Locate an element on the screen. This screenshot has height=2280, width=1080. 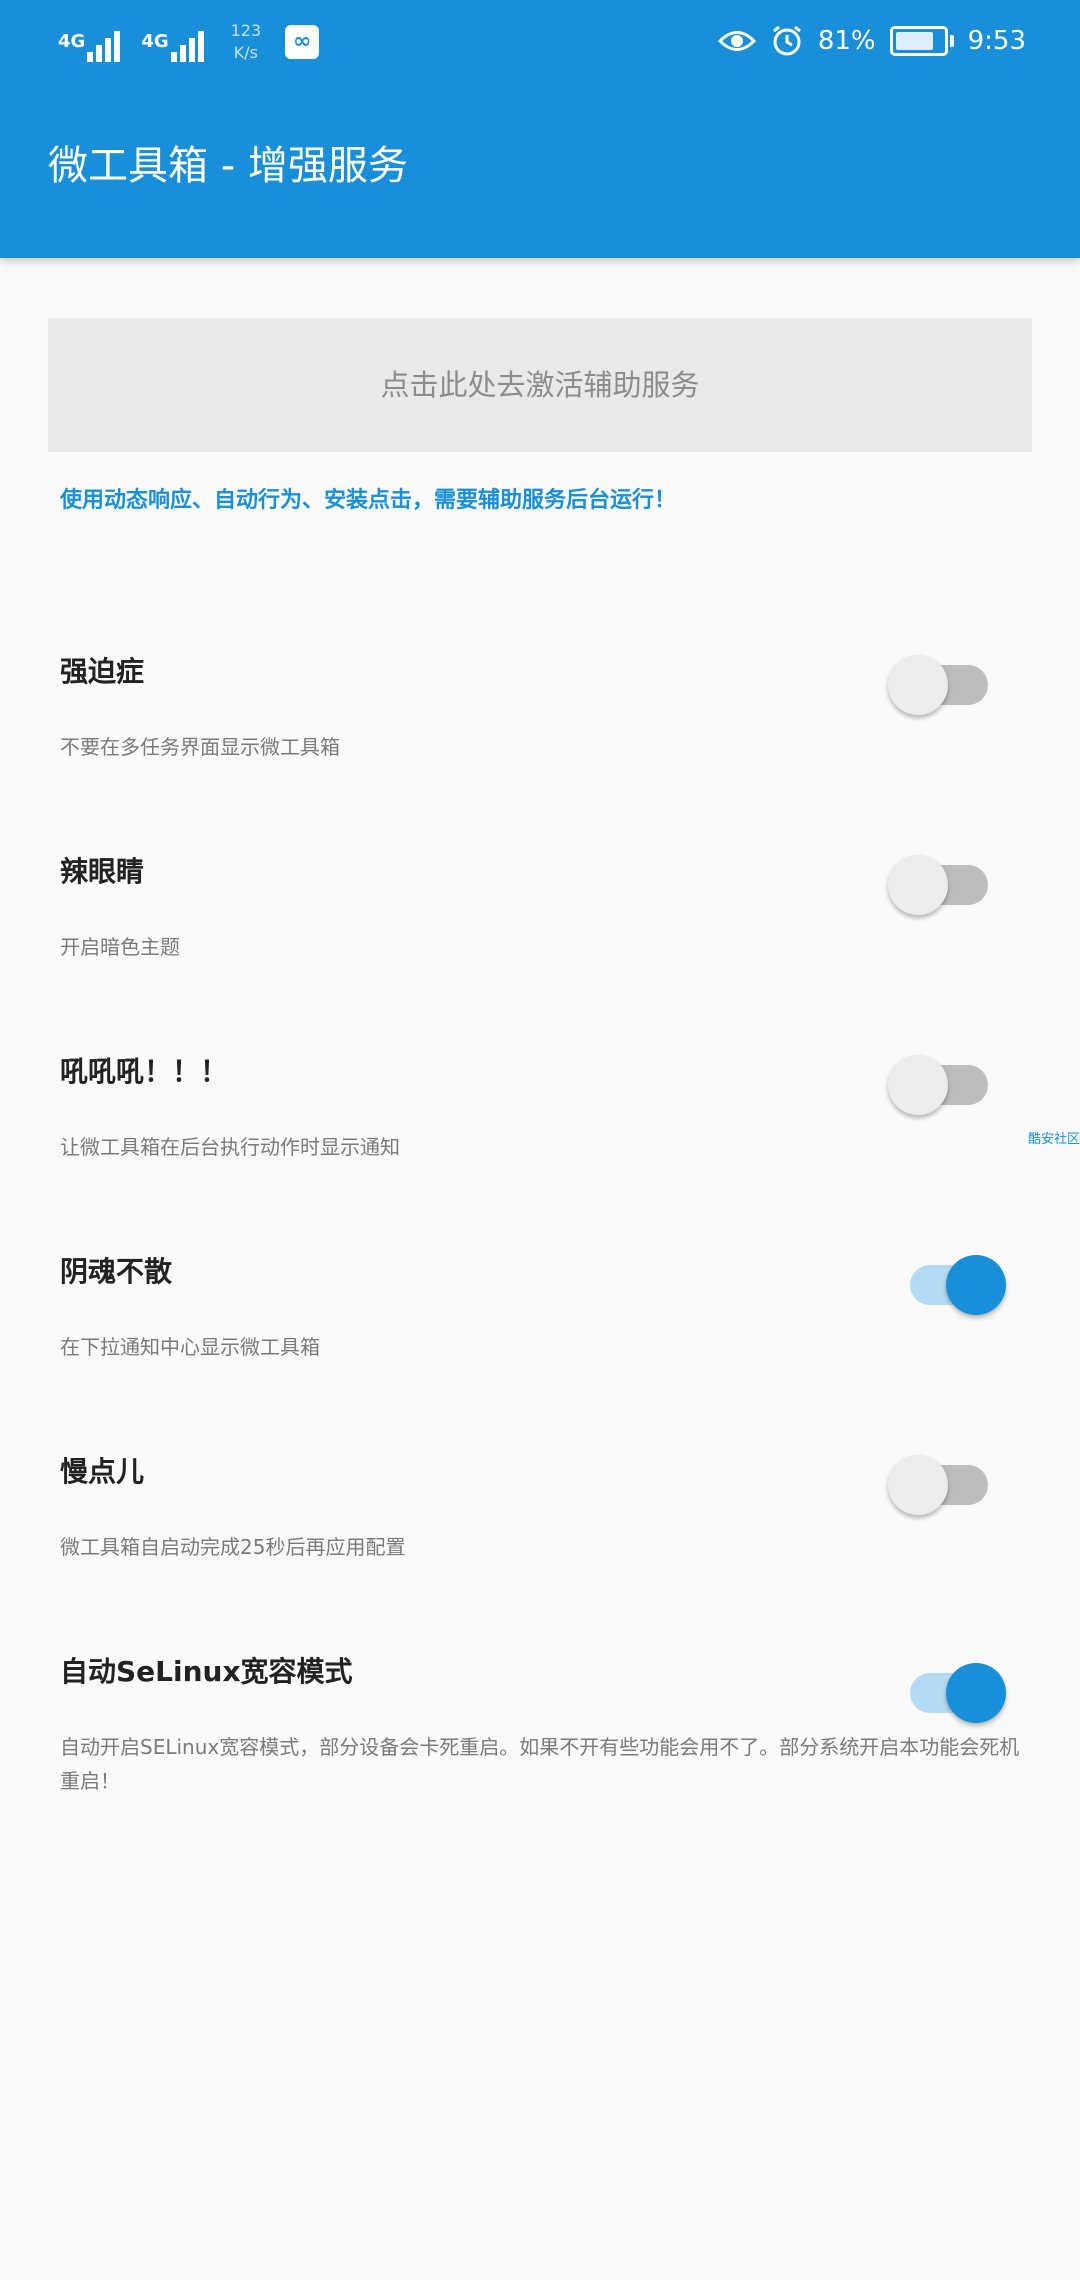
status-left: 4G 4G 123 K/s ∞ is located at coordinates (189, 42).